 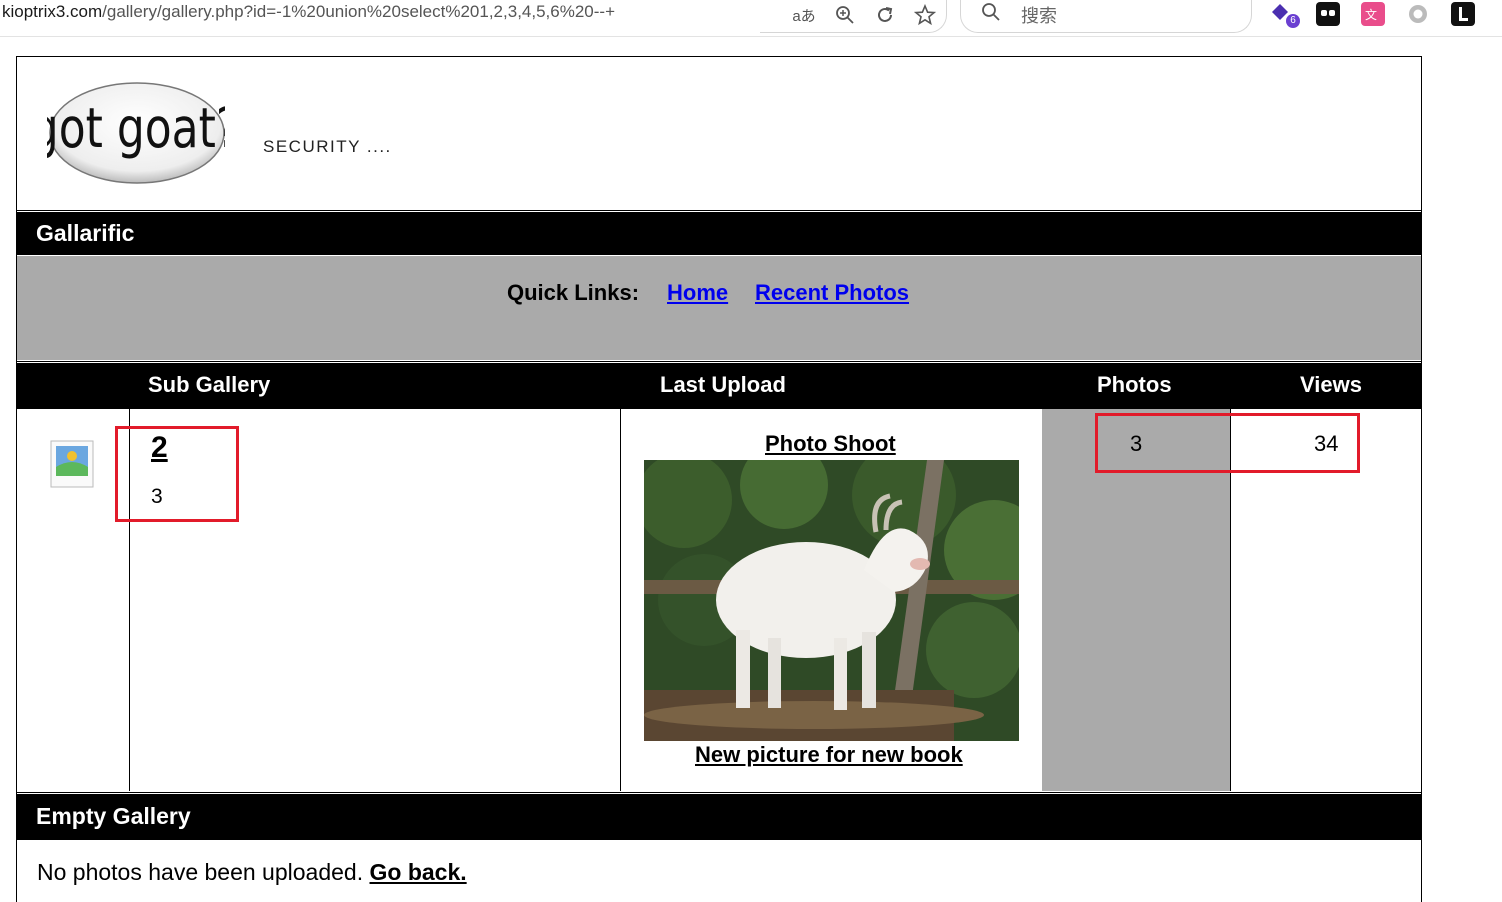 What do you see at coordinates (697, 293) in the screenshot?
I see `quick-link-home: Home` at bounding box center [697, 293].